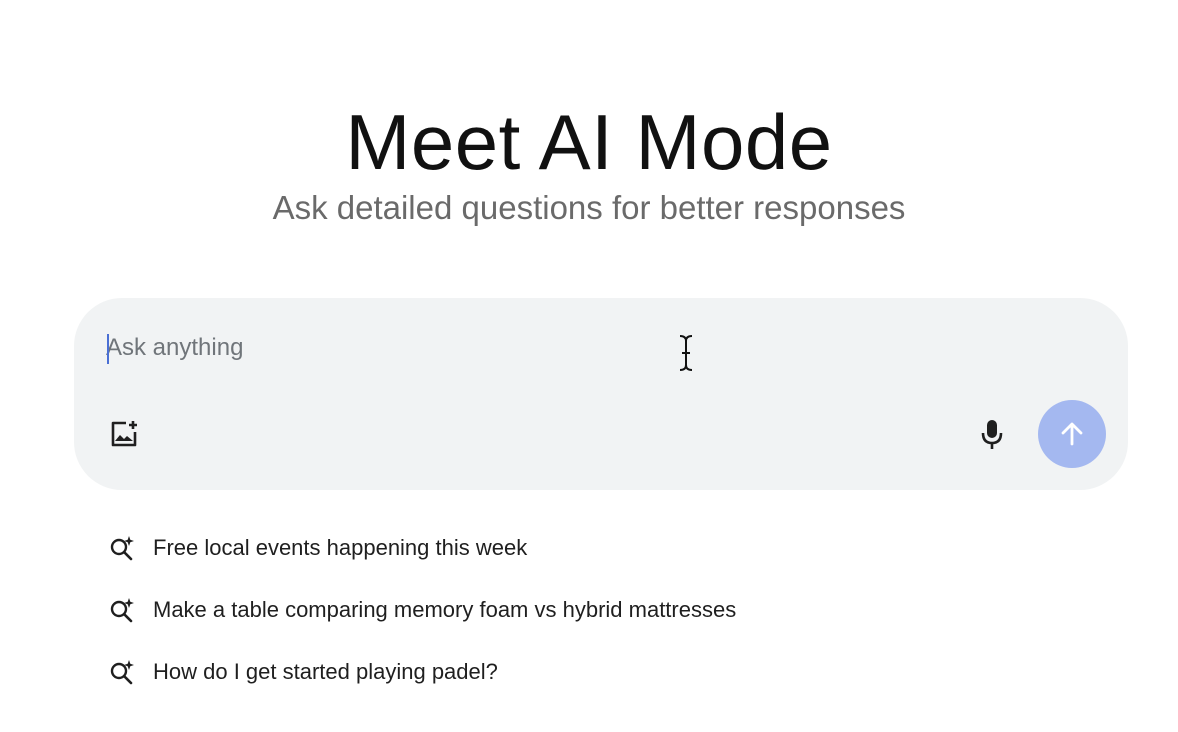  I want to click on add-image-icon, so click(124, 434).